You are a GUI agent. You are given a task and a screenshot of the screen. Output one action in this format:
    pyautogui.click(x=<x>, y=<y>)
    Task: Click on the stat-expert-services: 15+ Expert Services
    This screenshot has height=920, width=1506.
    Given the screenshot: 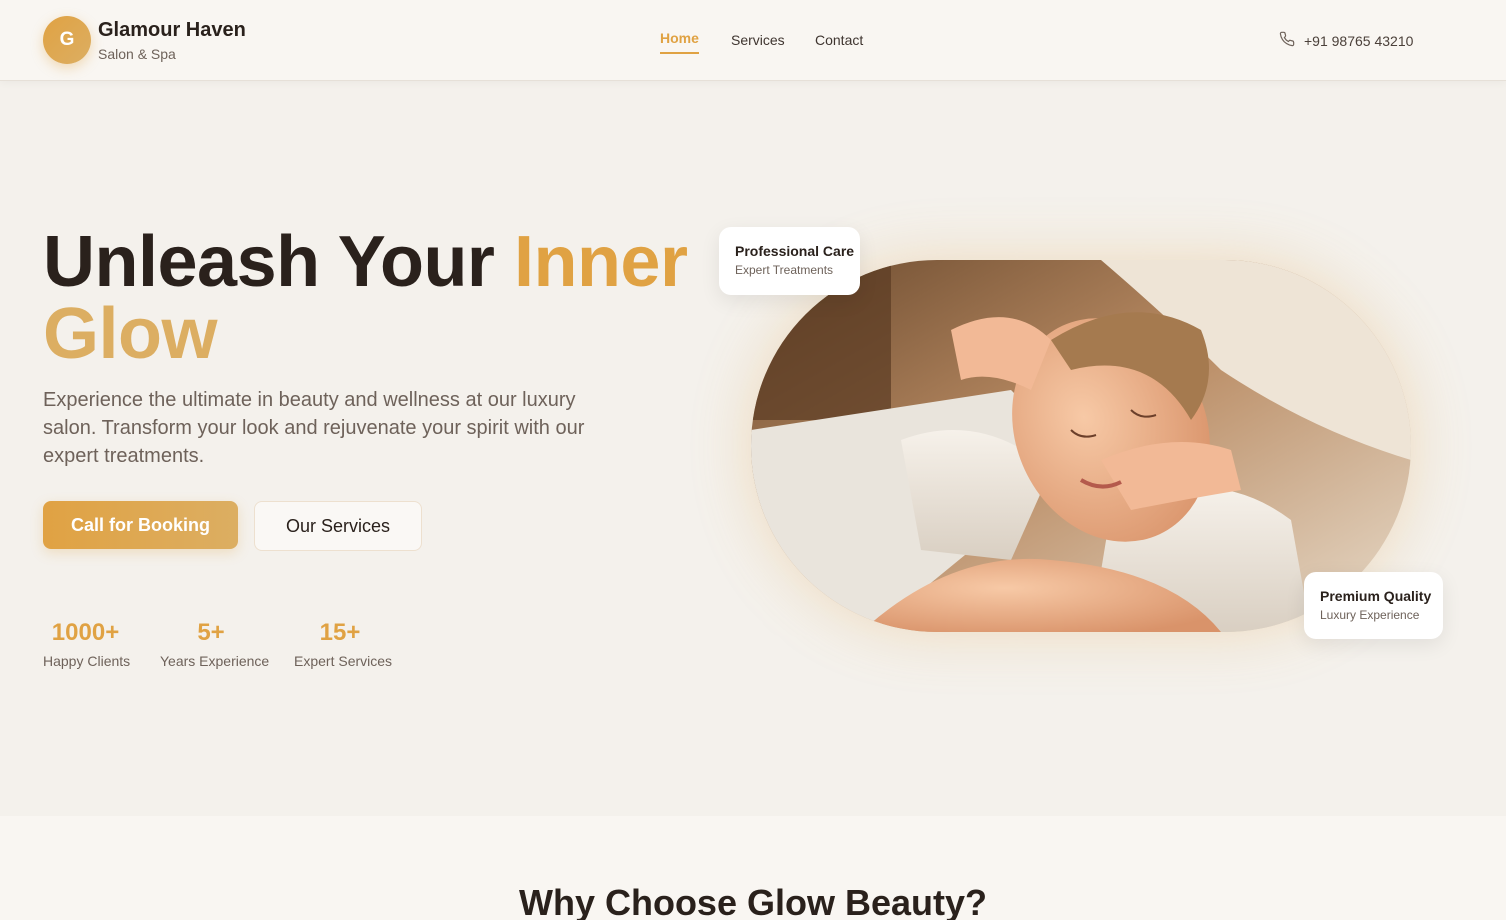 What is the action you would take?
    pyautogui.click(x=343, y=644)
    